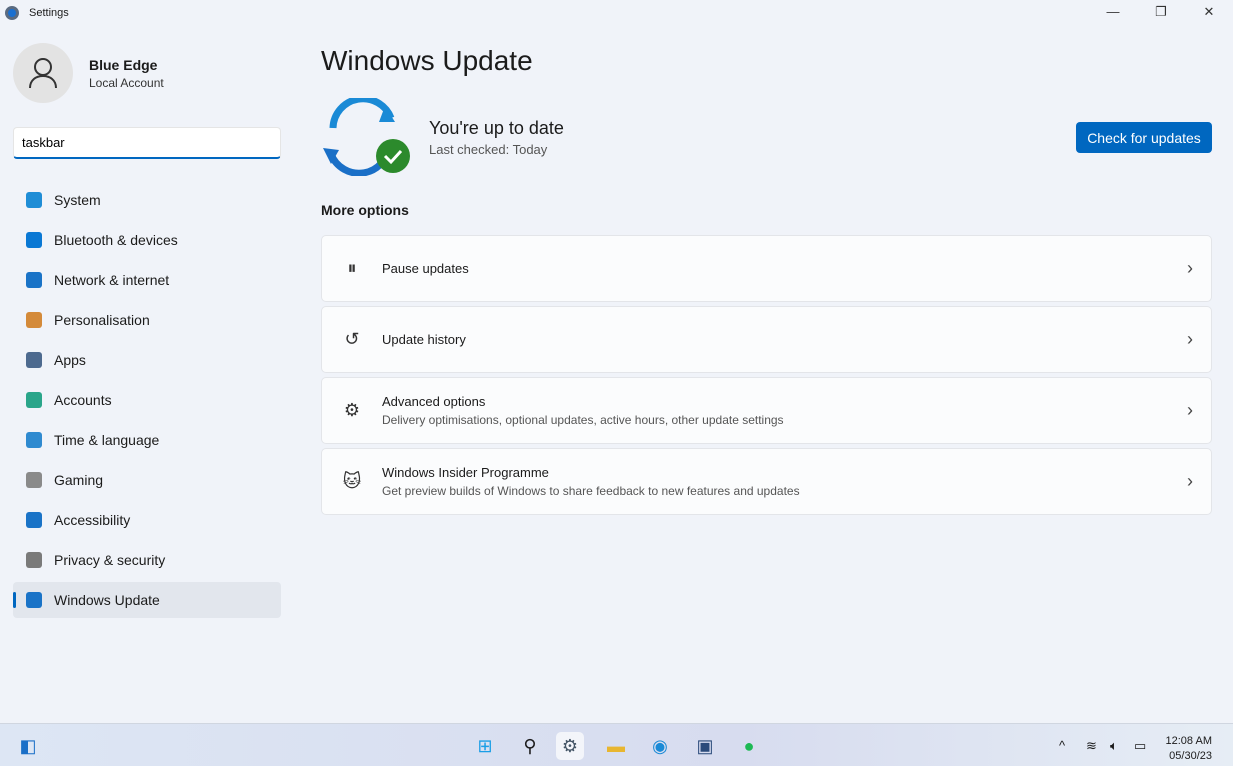 The height and width of the screenshot is (766, 1233). Describe the element at coordinates (705, 746) in the screenshot. I see `store-icon: ▣` at that location.